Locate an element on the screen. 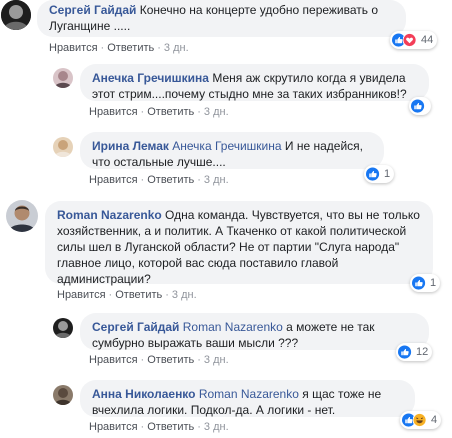  mention-link: Анечка Гречишкина is located at coordinates (226, 146).